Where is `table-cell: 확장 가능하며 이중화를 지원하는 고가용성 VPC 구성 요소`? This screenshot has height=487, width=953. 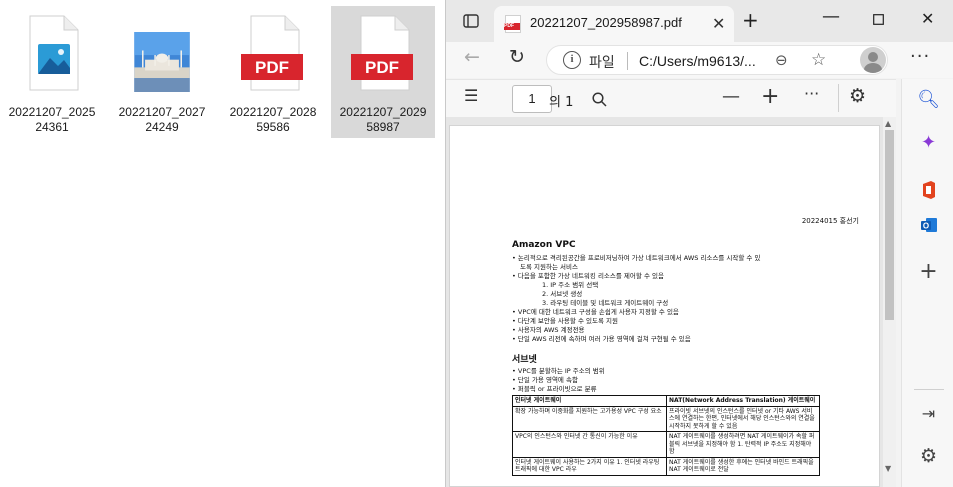
table-cell: 확장 가능하며 이중화를 지원하는 고가용성 VPC 구성 요소 is located at coordinates (589, 418).